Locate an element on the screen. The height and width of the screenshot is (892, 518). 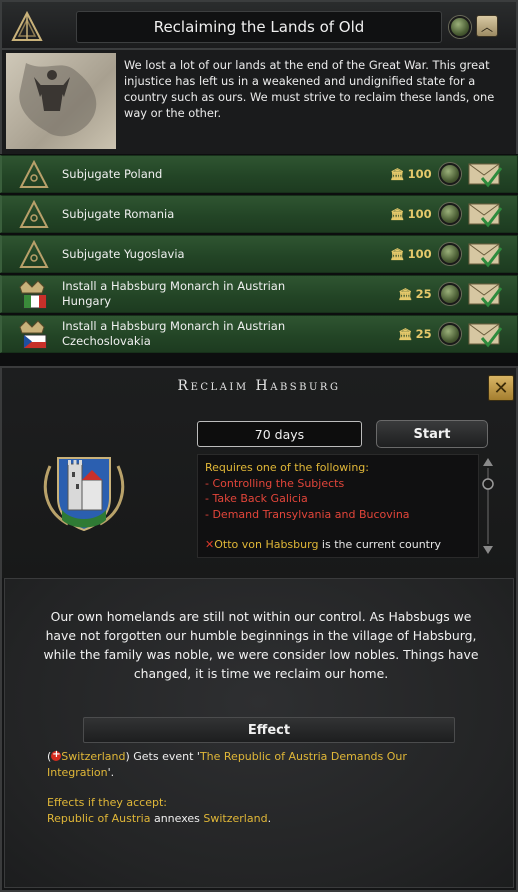
effect-verb: annexes is located at coordinates (177, 818).